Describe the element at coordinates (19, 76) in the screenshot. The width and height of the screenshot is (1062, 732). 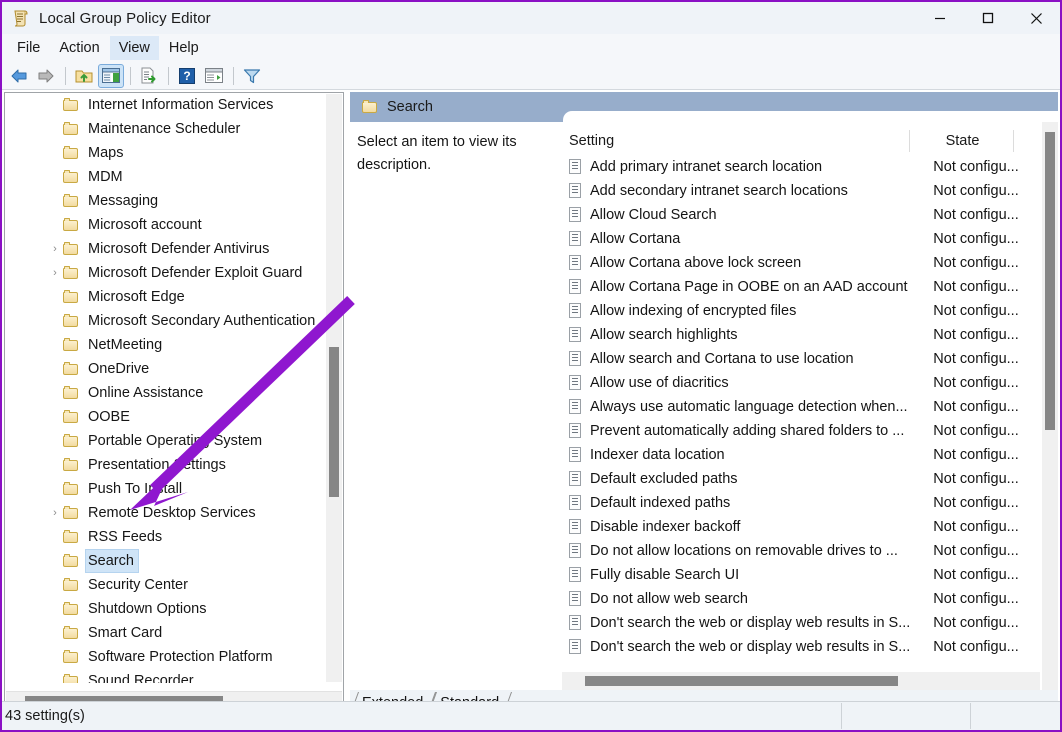
I see `back-arrow-icon` at that location.